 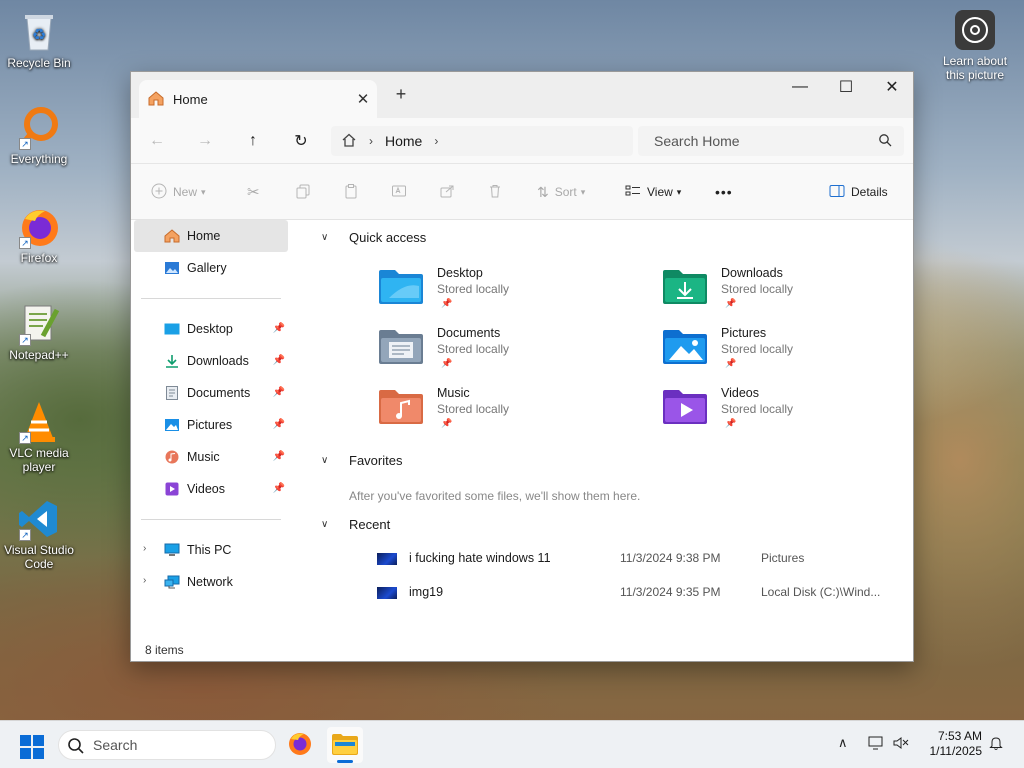 What do you see at coordinates (877, 744) in the screenshot?
I see `network-status-icon` at bounding box center [877, 744].